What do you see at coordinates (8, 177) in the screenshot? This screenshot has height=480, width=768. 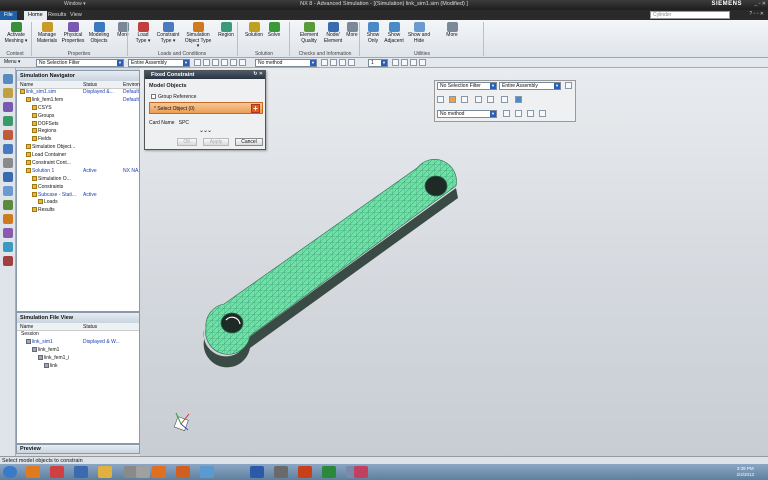 I see `simulation-navigator-icon` at bounding box center [8, 177].